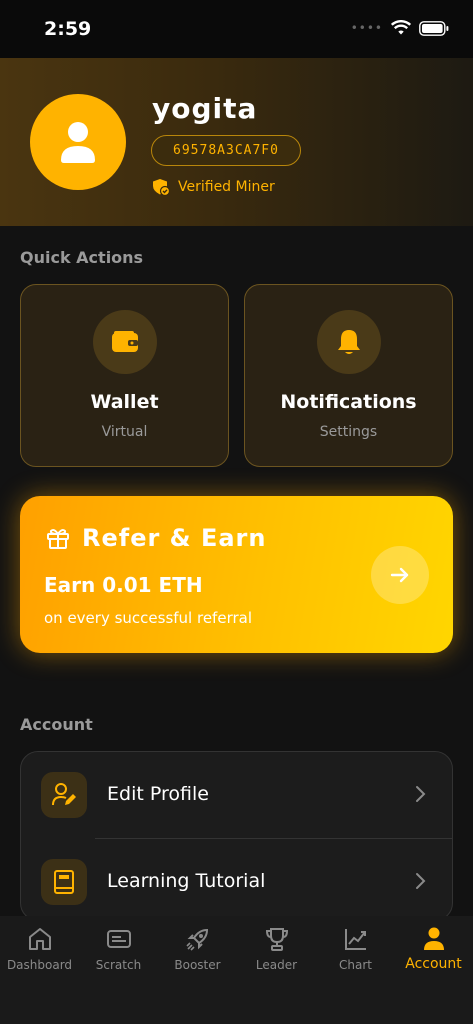 This screenshot has height=1024, width=473. What do you see at coordinates (39, 965) in the screenshot?
I see `tab-label: Dashboard` at bounding box center [39, 965].